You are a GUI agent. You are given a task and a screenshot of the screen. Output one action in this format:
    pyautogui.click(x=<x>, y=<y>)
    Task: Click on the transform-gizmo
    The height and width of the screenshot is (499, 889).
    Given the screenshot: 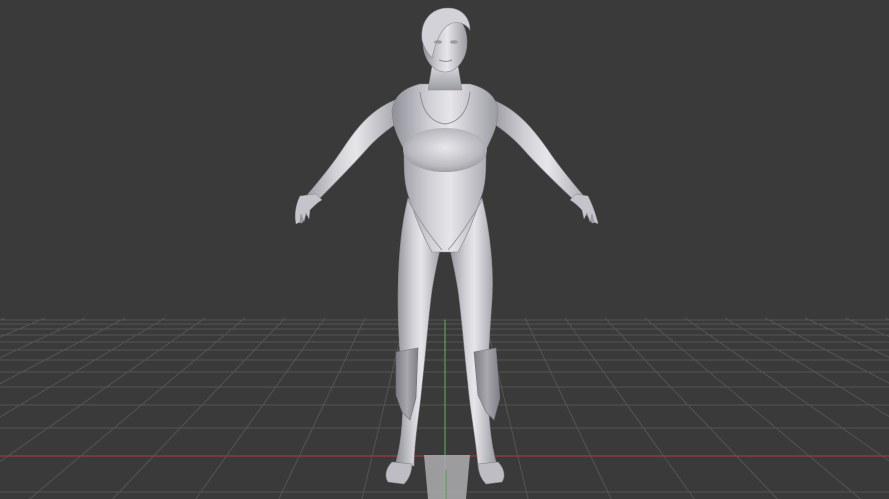 What is the action you would take?
    pyautogui.click(x=447, y=477)
    